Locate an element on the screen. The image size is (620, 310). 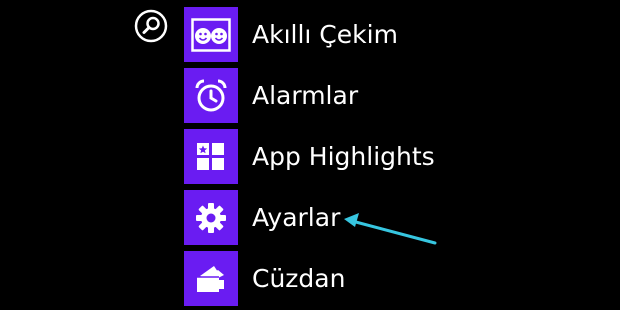
app-item-cuzdan: Cüzdan is located at coordinates (394, 278).